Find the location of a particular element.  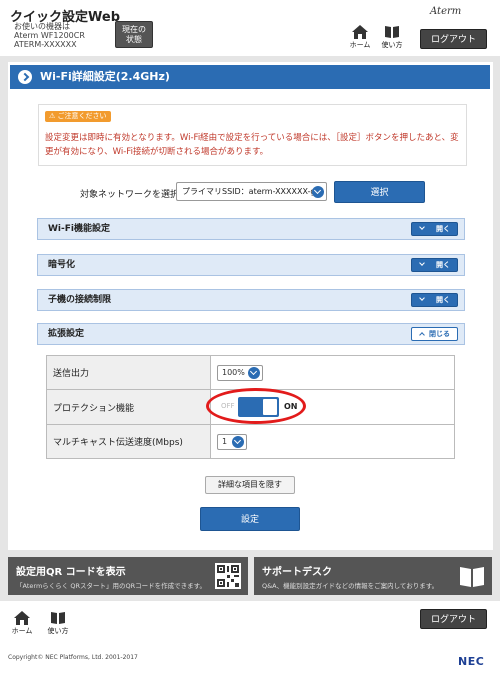

apply-button: 設定 is located at coordinates (250, 519).